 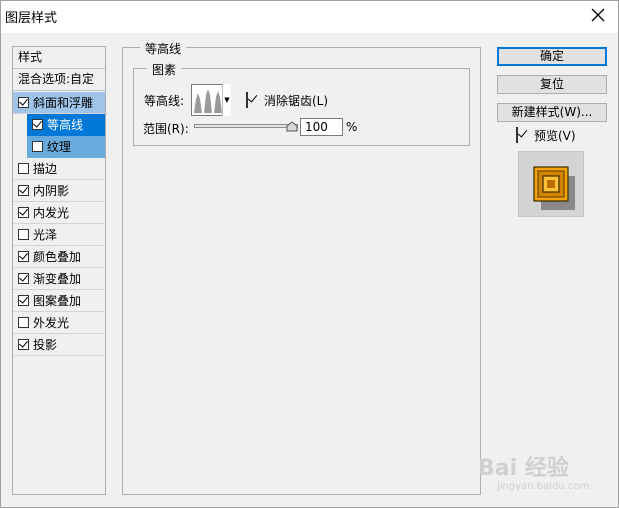 I want to click on range-unit: %, so click(x=352, y=127).